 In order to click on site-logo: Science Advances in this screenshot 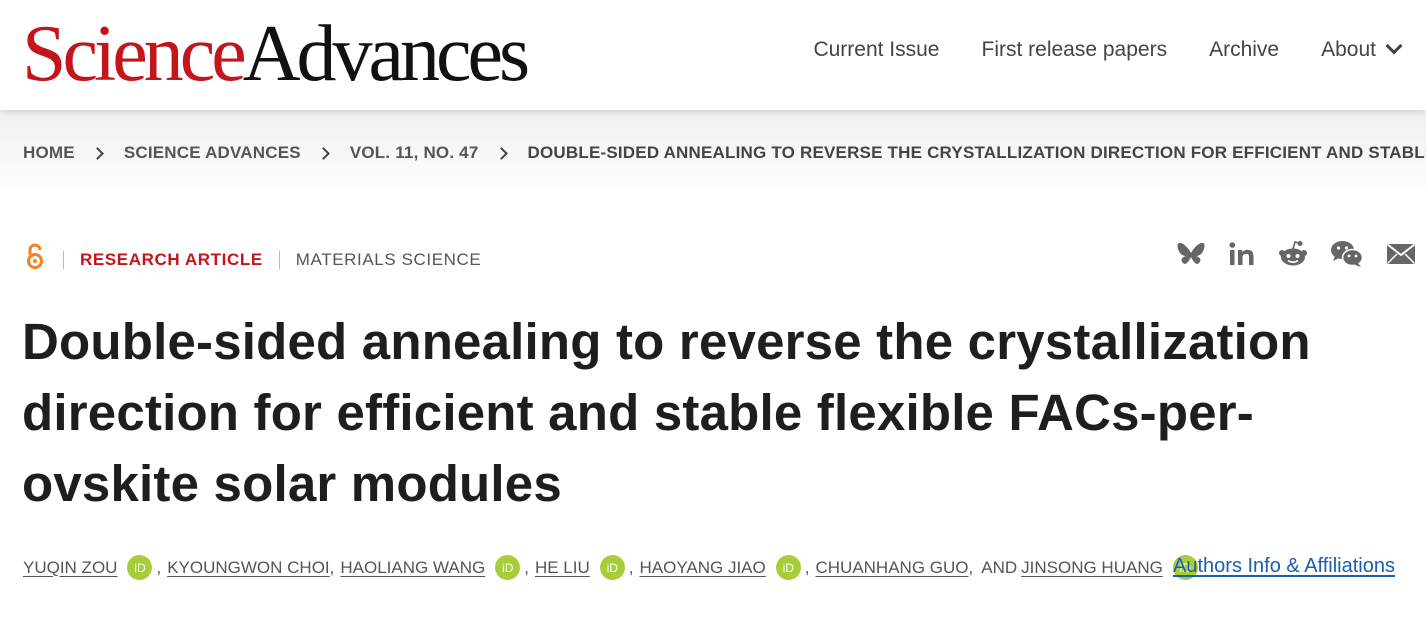, I will do `click(276, 54)`.